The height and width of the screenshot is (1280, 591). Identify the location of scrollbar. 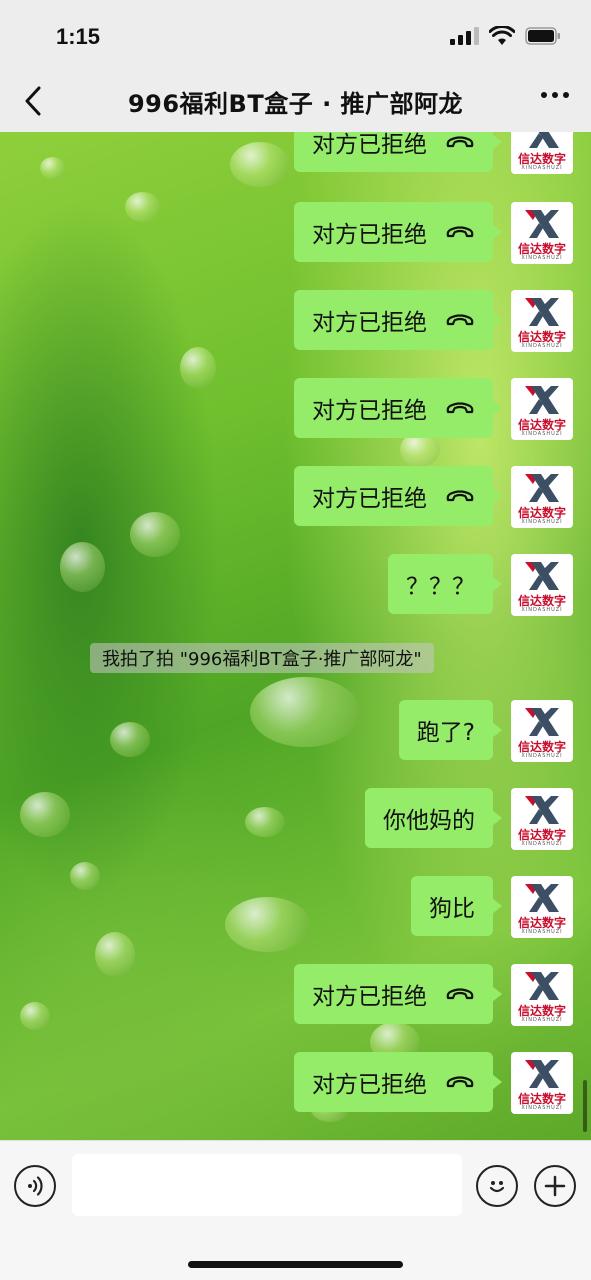
(585, 1106).